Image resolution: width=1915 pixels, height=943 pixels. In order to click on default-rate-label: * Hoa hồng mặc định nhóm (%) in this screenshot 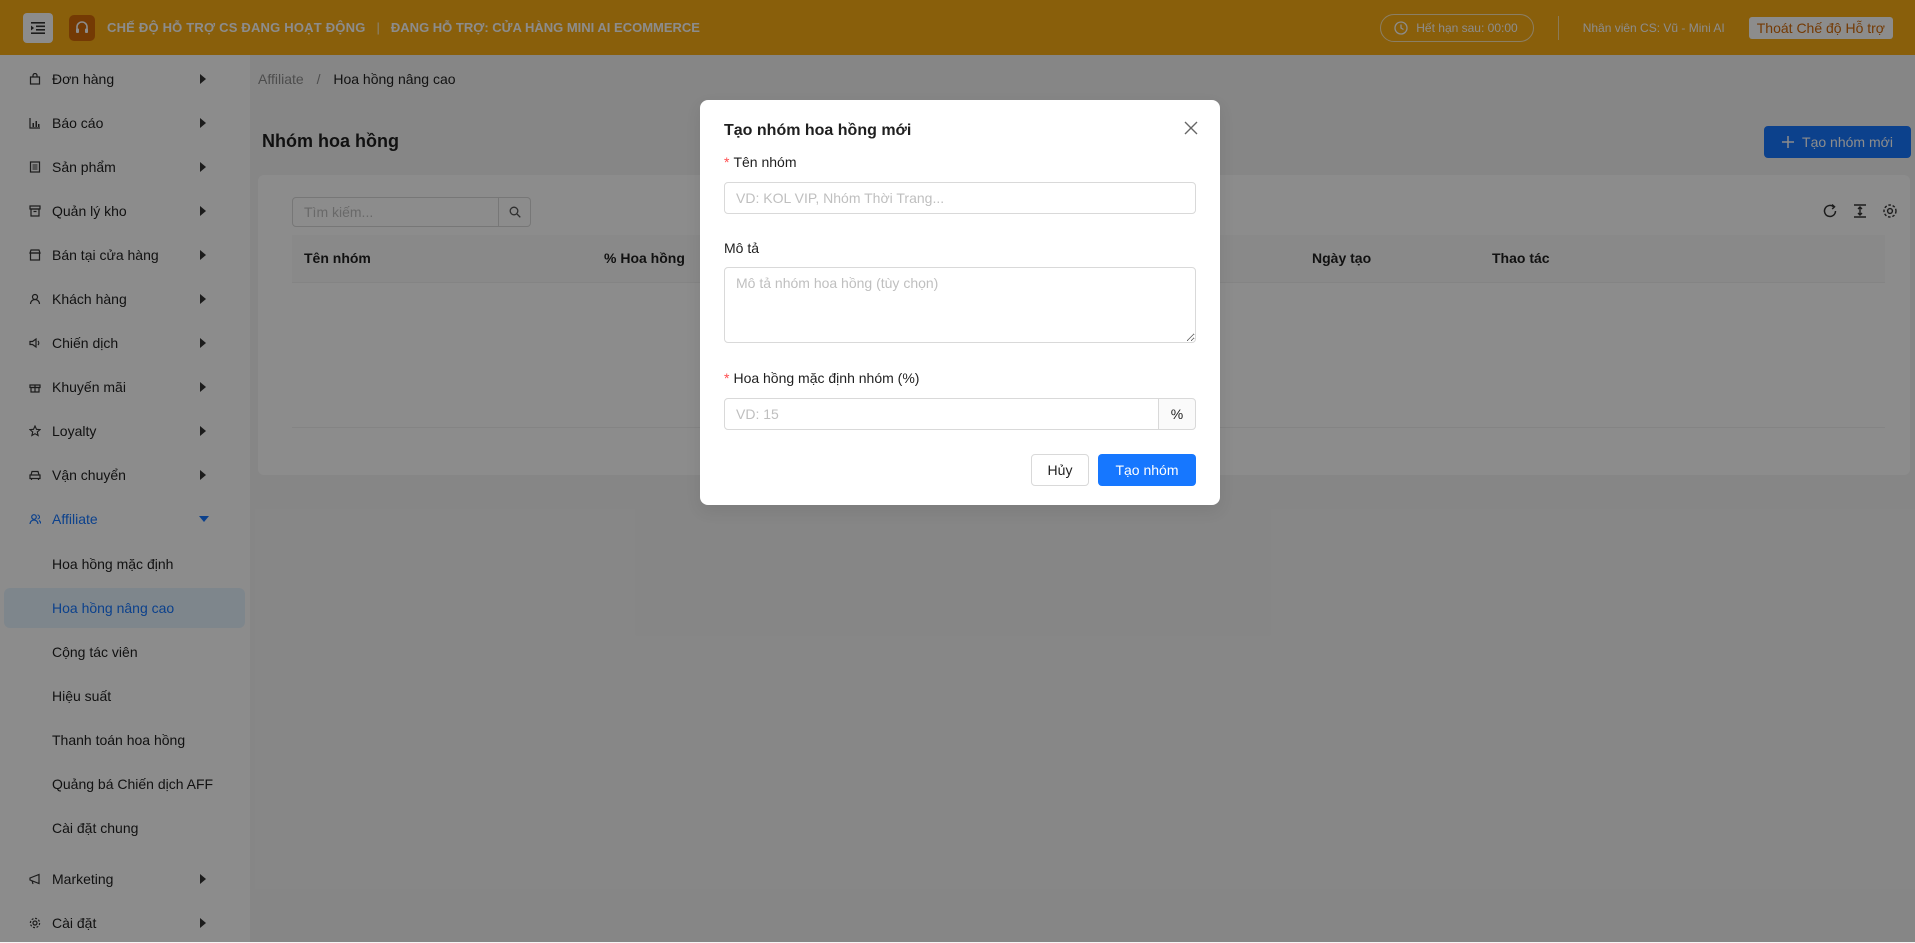, I will do `click(821, 378)`.